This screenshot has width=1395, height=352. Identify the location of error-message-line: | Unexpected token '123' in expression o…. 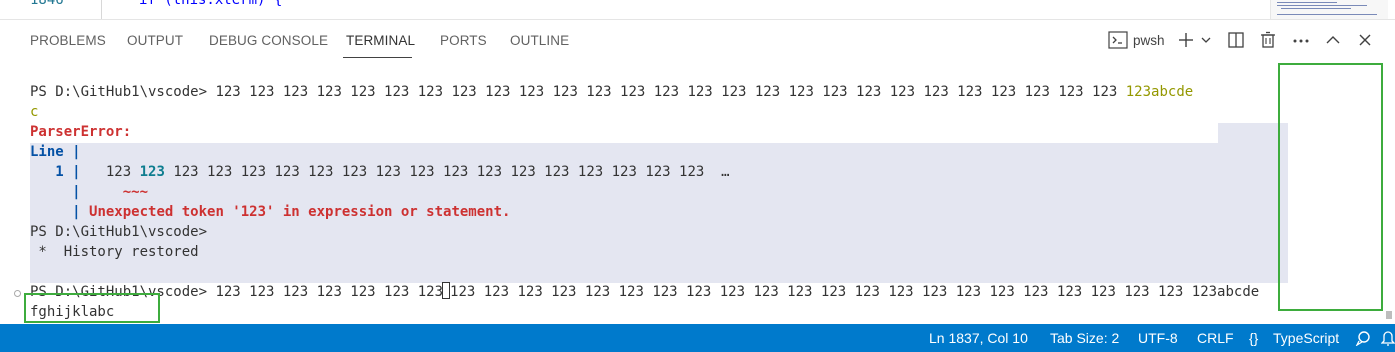
(270, 212).